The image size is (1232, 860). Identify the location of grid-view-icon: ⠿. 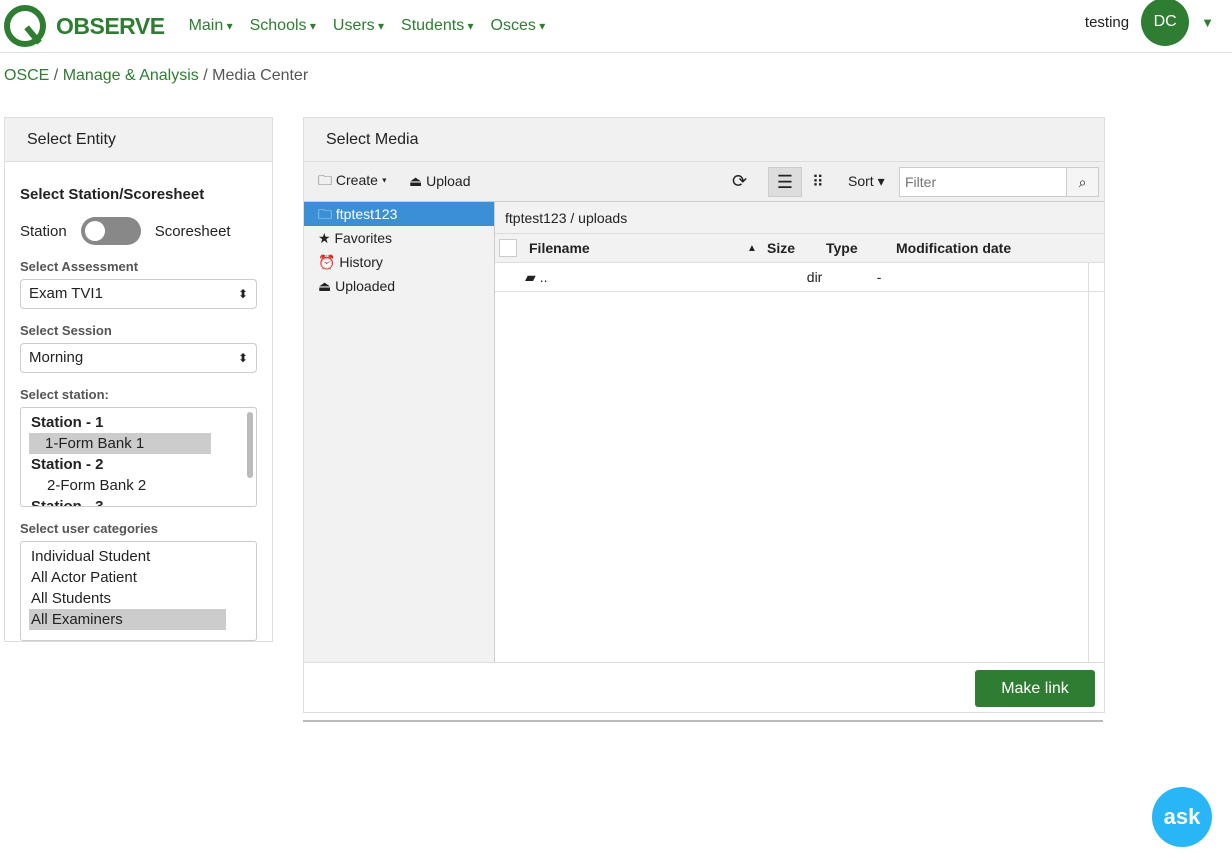
(818, 182).